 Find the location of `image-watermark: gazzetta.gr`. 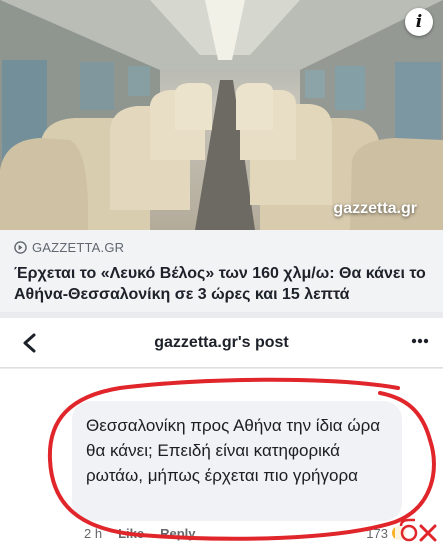

image-watermark: gazzetta.gr is located at coordinates (375, 208).